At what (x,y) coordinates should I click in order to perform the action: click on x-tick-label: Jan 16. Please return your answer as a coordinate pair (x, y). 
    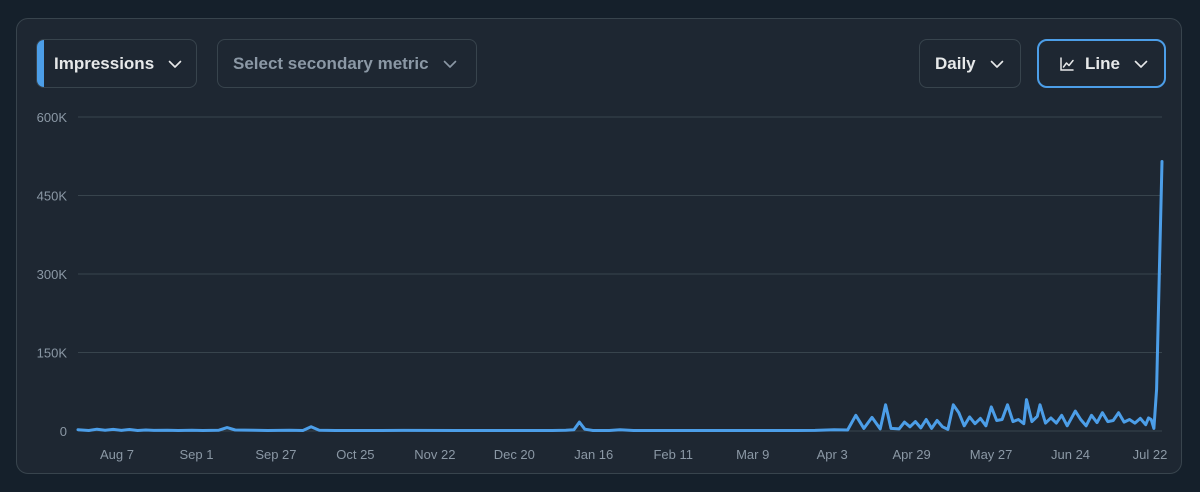
    Looking at the image, I should click on (593, 454).